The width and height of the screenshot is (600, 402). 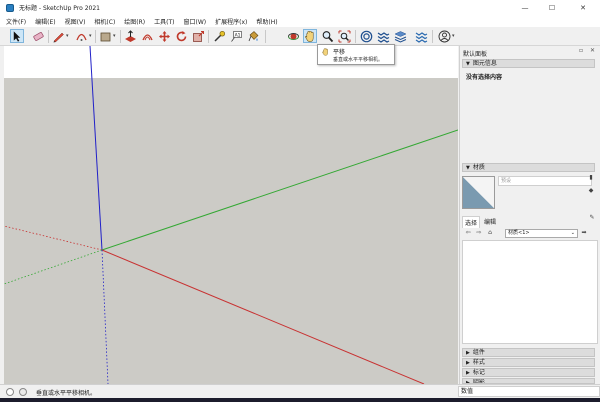 I want to click on eyedropper-icon: ✎, so click(x=592, y=218).